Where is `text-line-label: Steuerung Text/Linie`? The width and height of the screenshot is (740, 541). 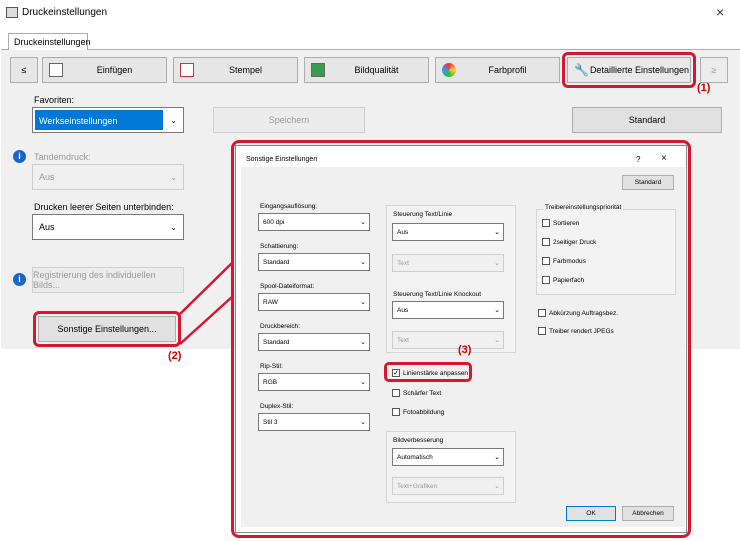
text-line-label: Steuerung Text/Linie is located at coordinates (423, 214).